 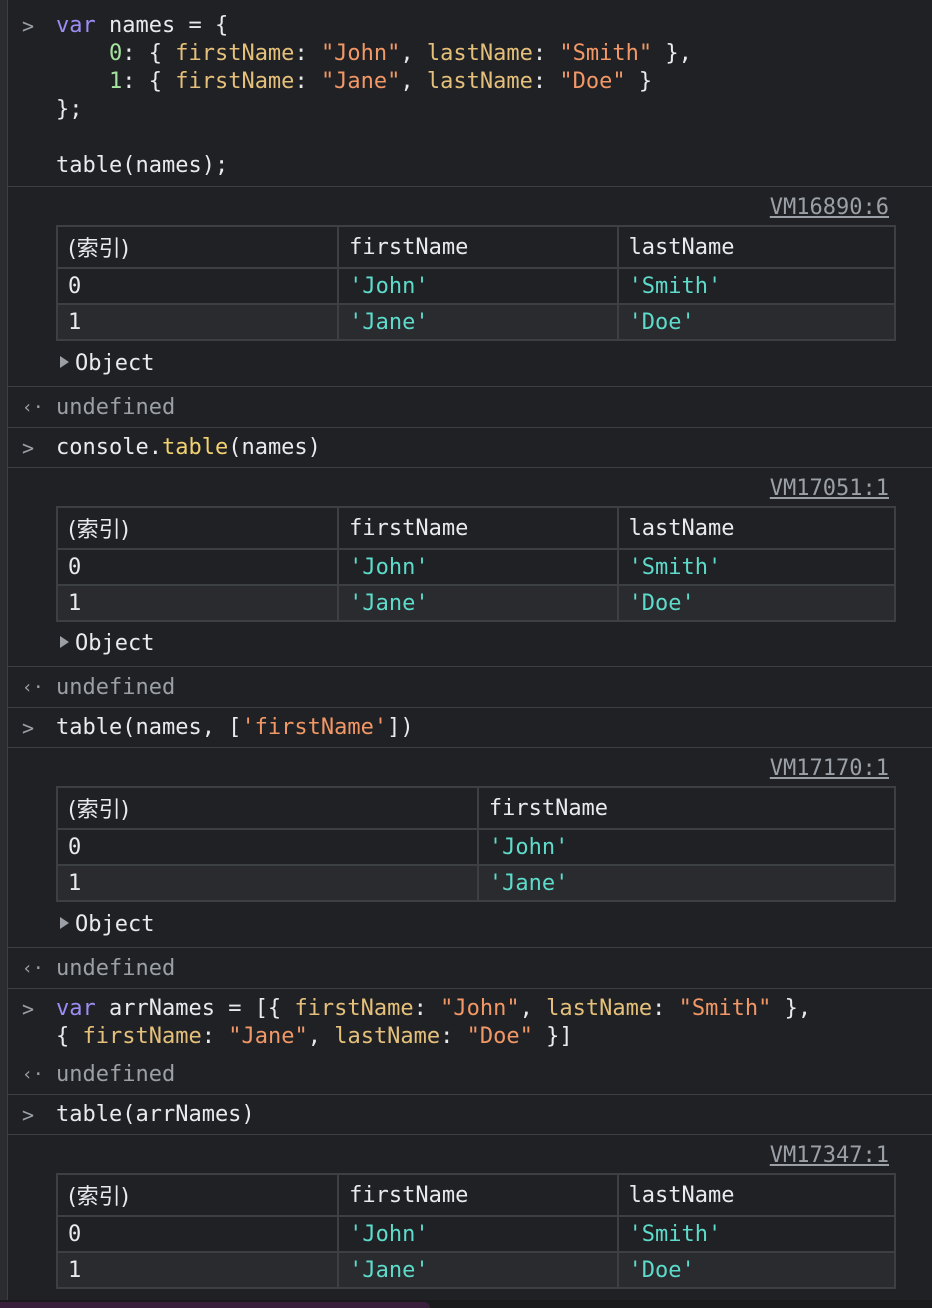 What do you see at coordinates (235, 728) in the screenshot?
I see `code-line: table(names, ['firstName'])` at bounding box center [235, 728].